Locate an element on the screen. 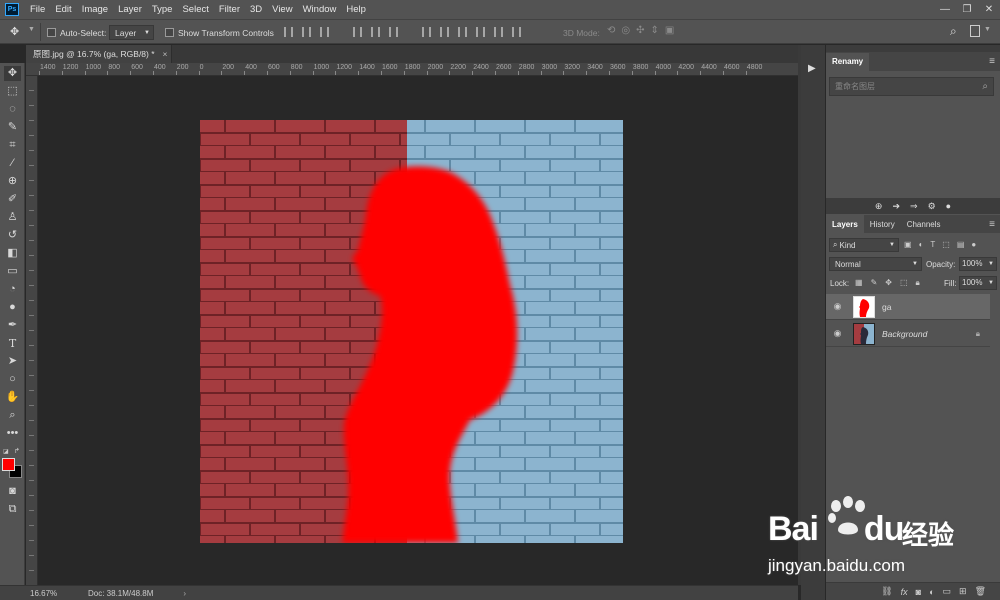 The height and width of the screenshot is (600, 1000). filter-pixel-icon: ▣ is located at coordinates (908, 244).